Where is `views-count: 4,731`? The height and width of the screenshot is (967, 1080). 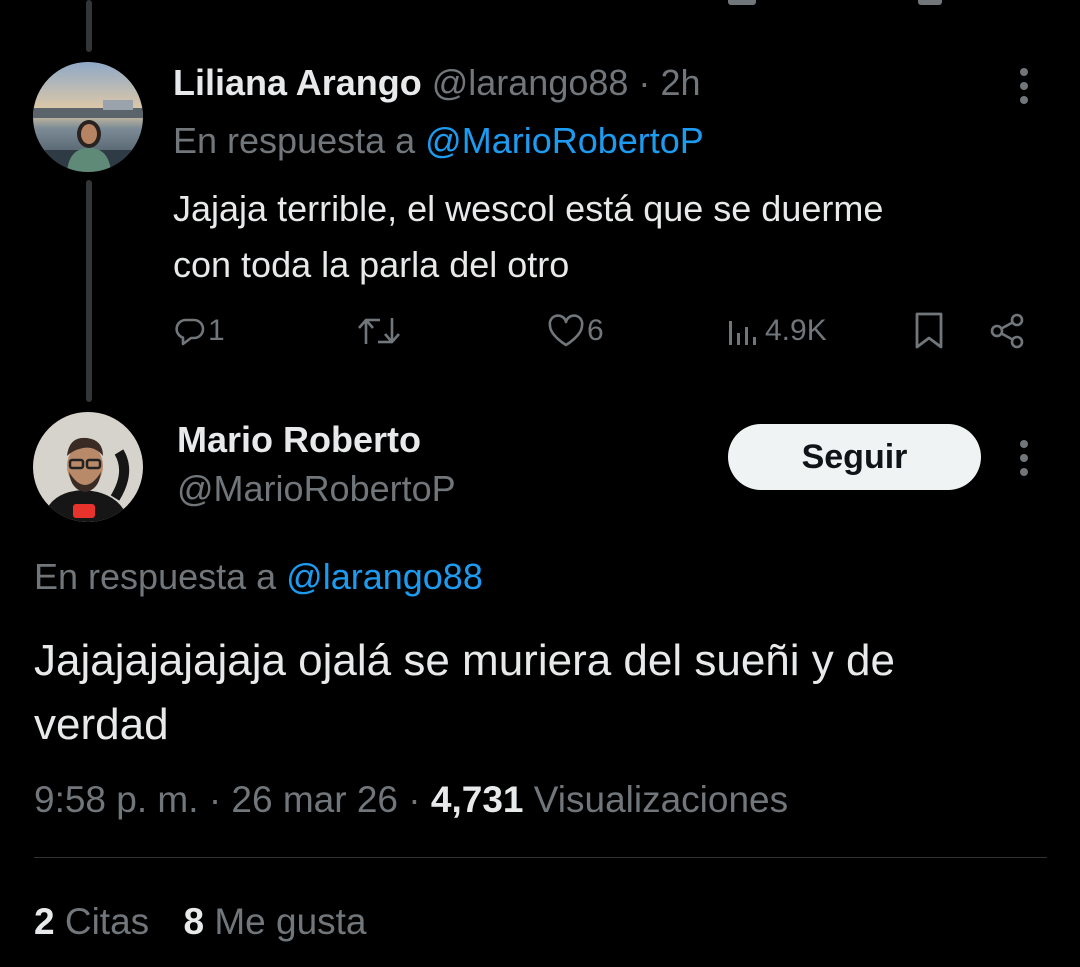 views-count: 4,731 is located at coordinates (477, 799).